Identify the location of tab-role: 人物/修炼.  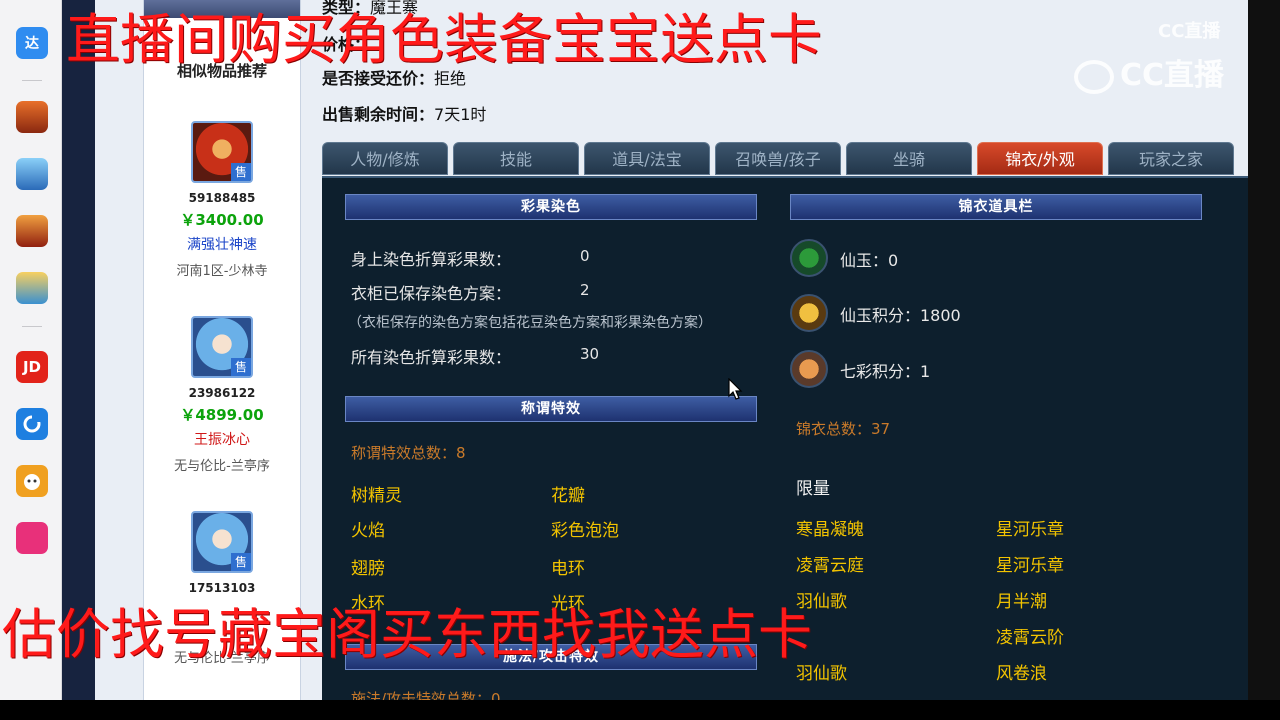
(385, 158).